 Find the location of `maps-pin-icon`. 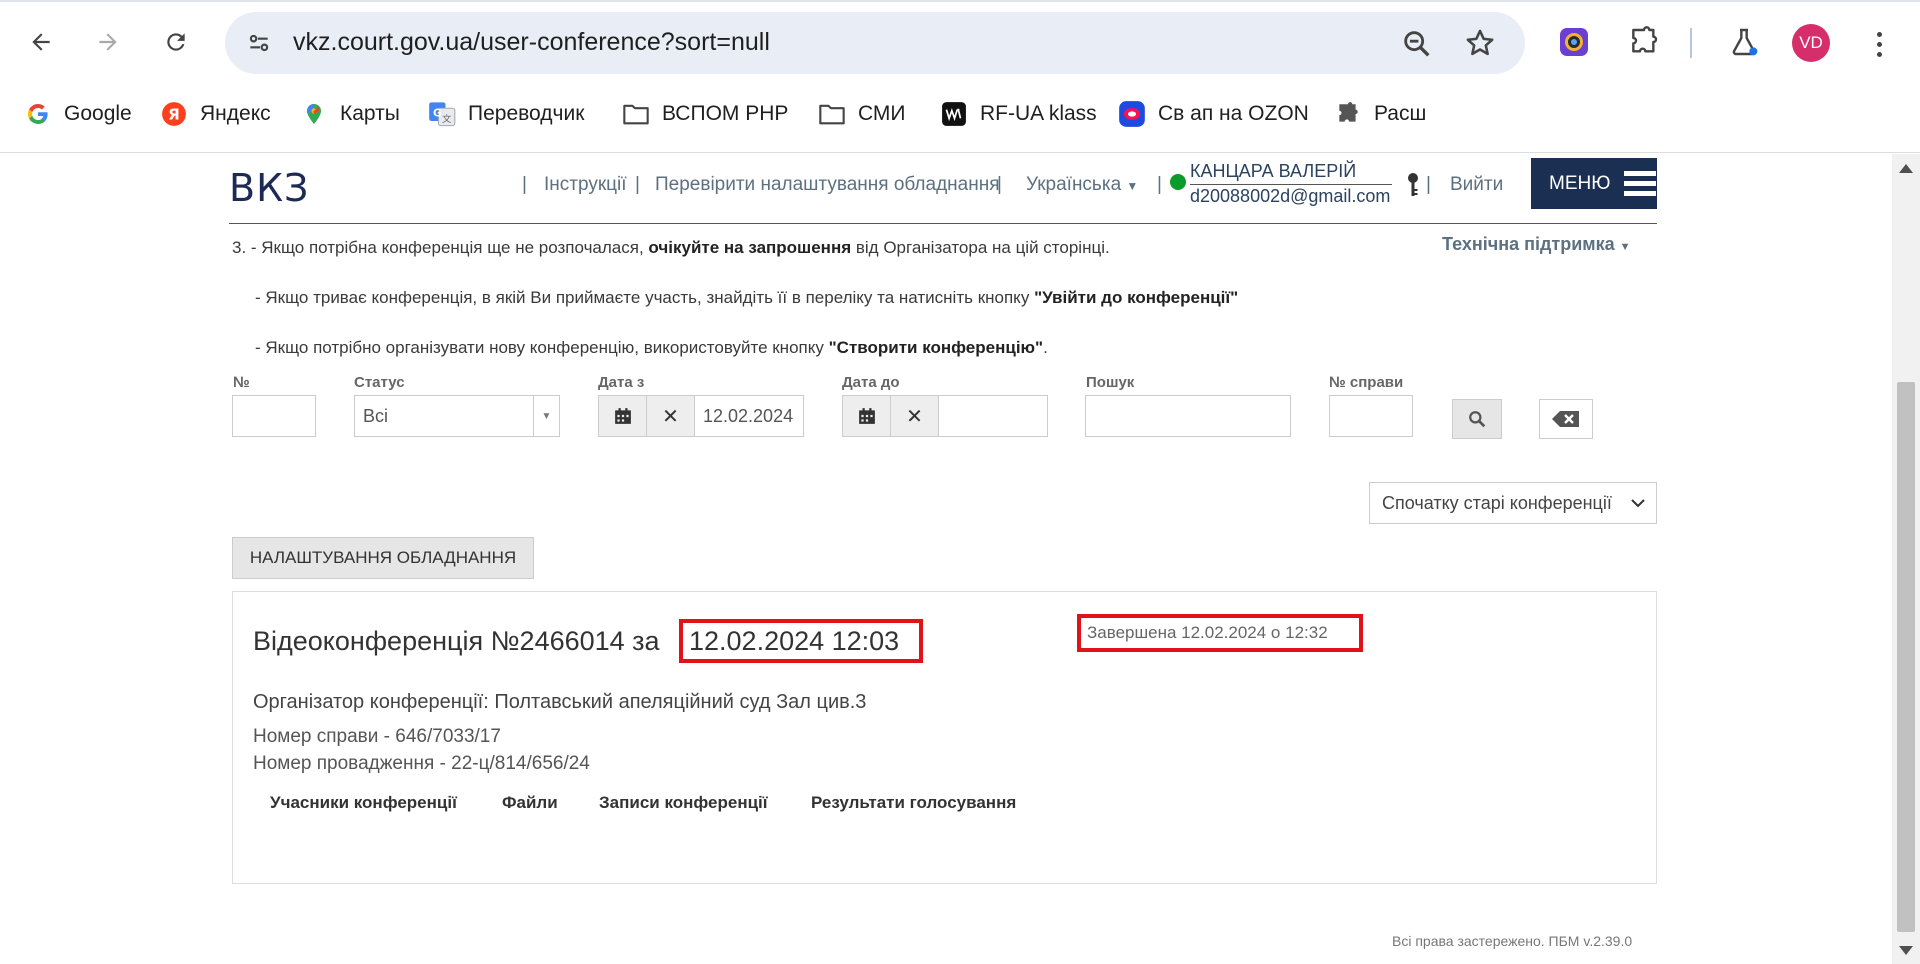

maps-pin-icon is located at coordinates (314, 114).